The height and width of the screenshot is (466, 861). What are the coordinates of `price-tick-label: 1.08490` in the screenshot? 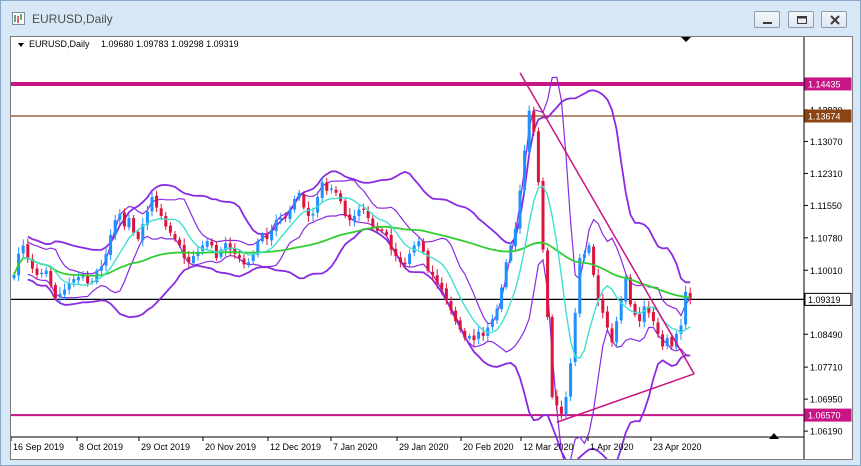 It's located at (826, 335).